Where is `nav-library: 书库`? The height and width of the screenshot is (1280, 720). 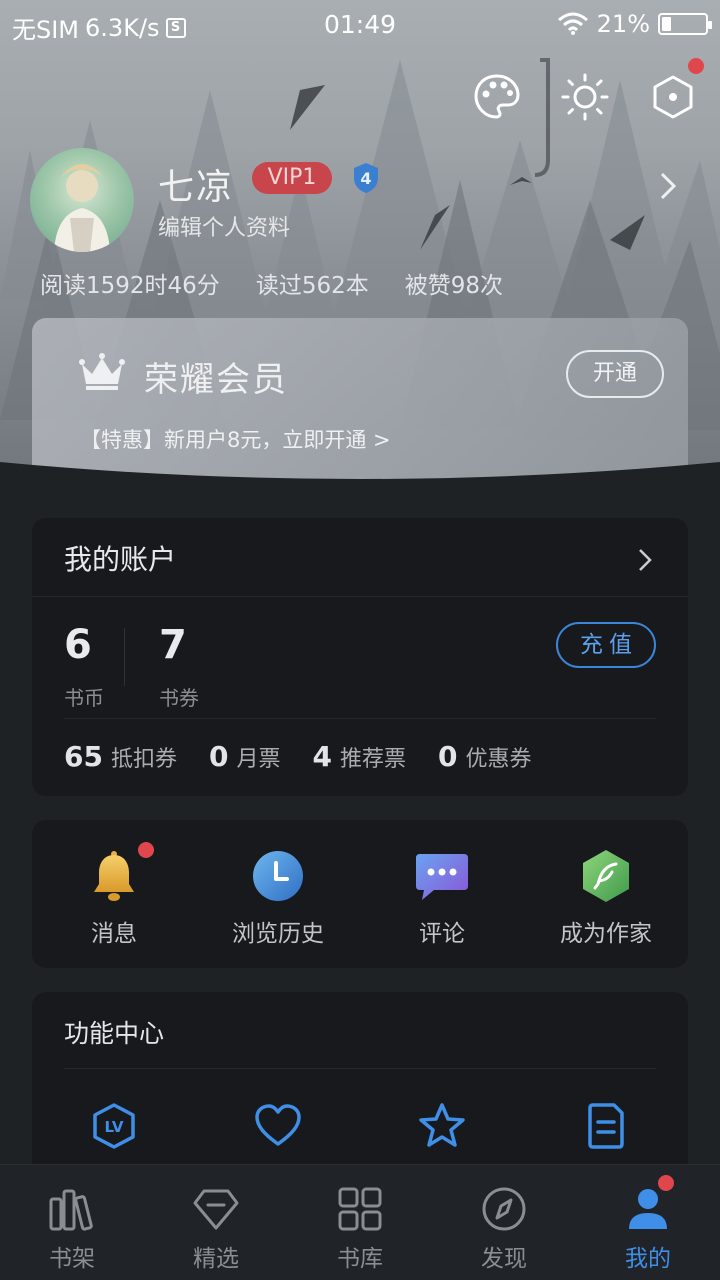 nav-library: 书库 is located at coordinates (360, 1229).